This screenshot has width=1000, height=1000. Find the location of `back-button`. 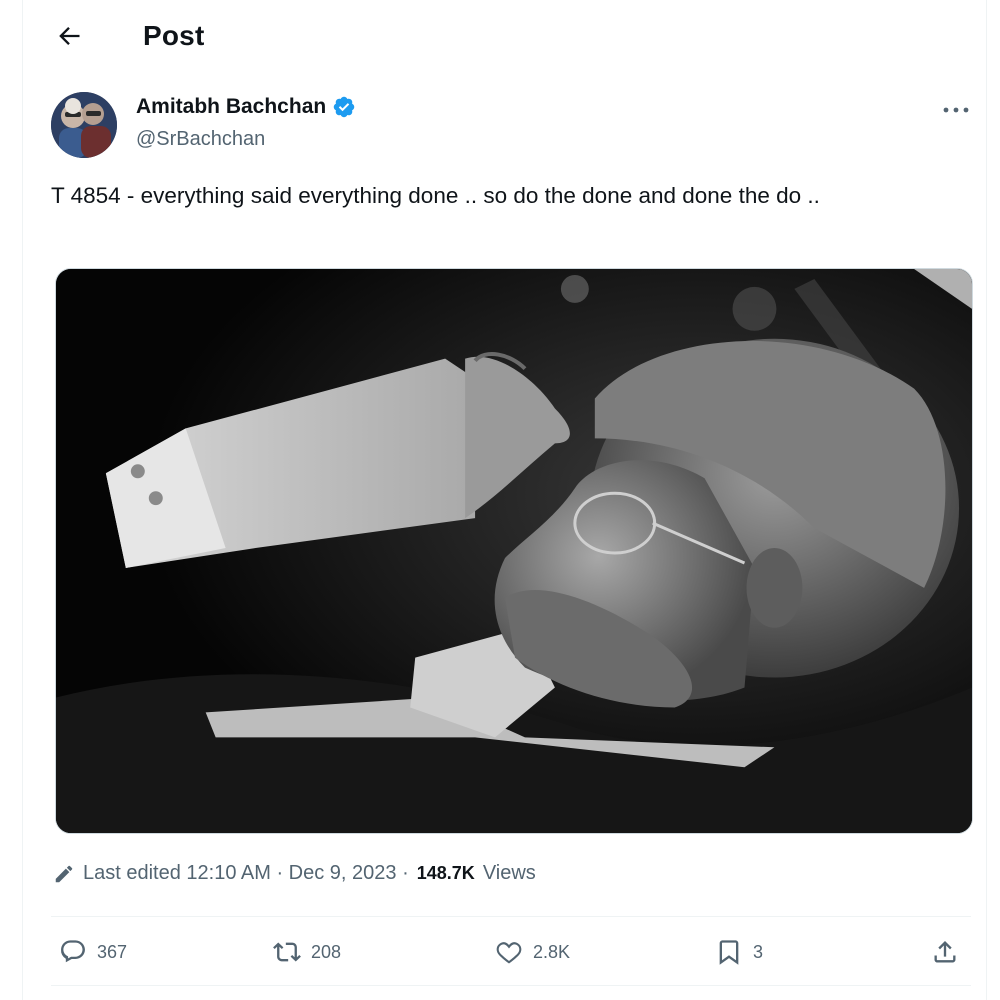

back-button is located at coordinates (69, 36).